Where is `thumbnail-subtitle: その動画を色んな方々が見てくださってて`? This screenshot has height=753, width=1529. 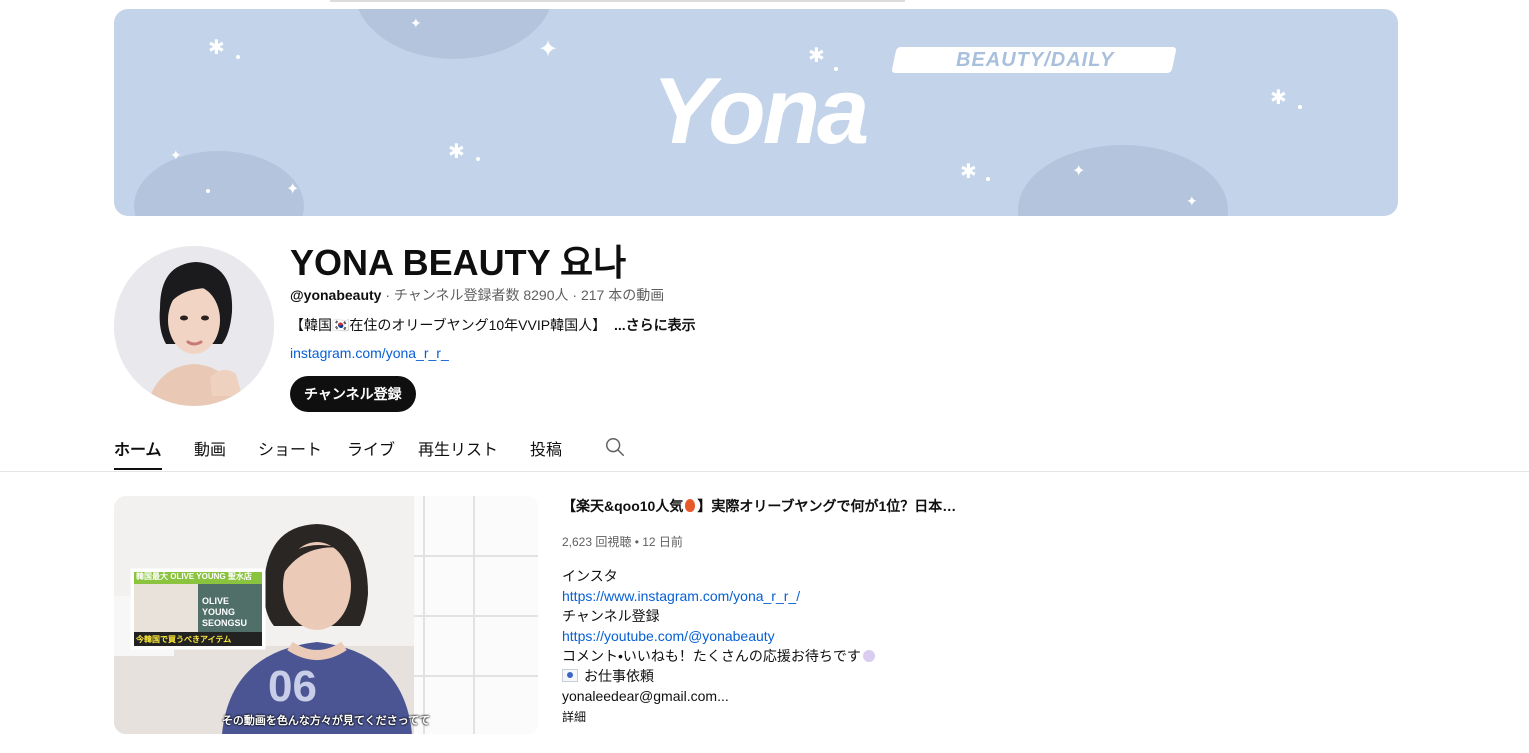
thumbnail-subtitle: その動画を色んな方々が見てくださってて is located at coordinates (326, 721).